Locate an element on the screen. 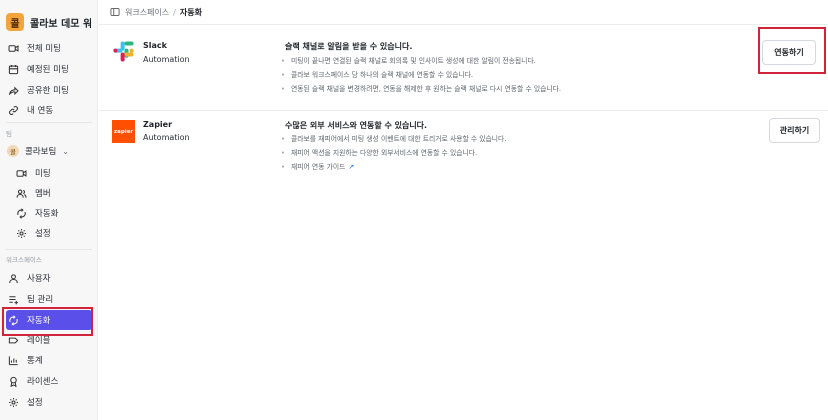 Image resolution: width=828 pixels, height=420 pixels. highlight-box-connect is located at coordinates (792, 50).